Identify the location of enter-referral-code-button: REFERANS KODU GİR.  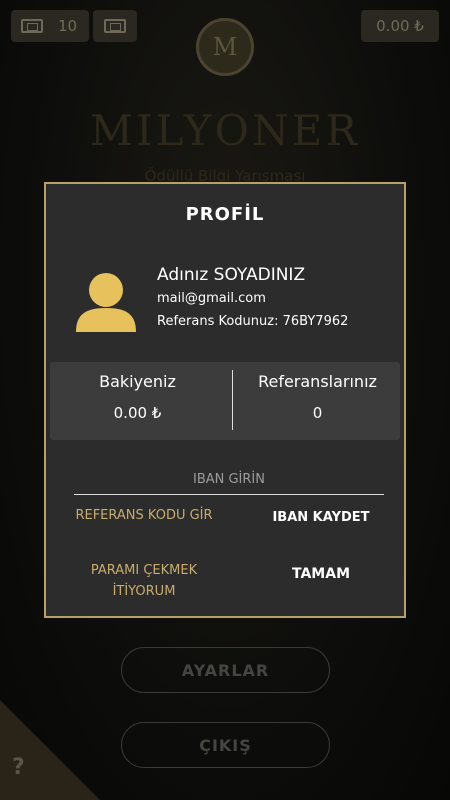
(144, 515).